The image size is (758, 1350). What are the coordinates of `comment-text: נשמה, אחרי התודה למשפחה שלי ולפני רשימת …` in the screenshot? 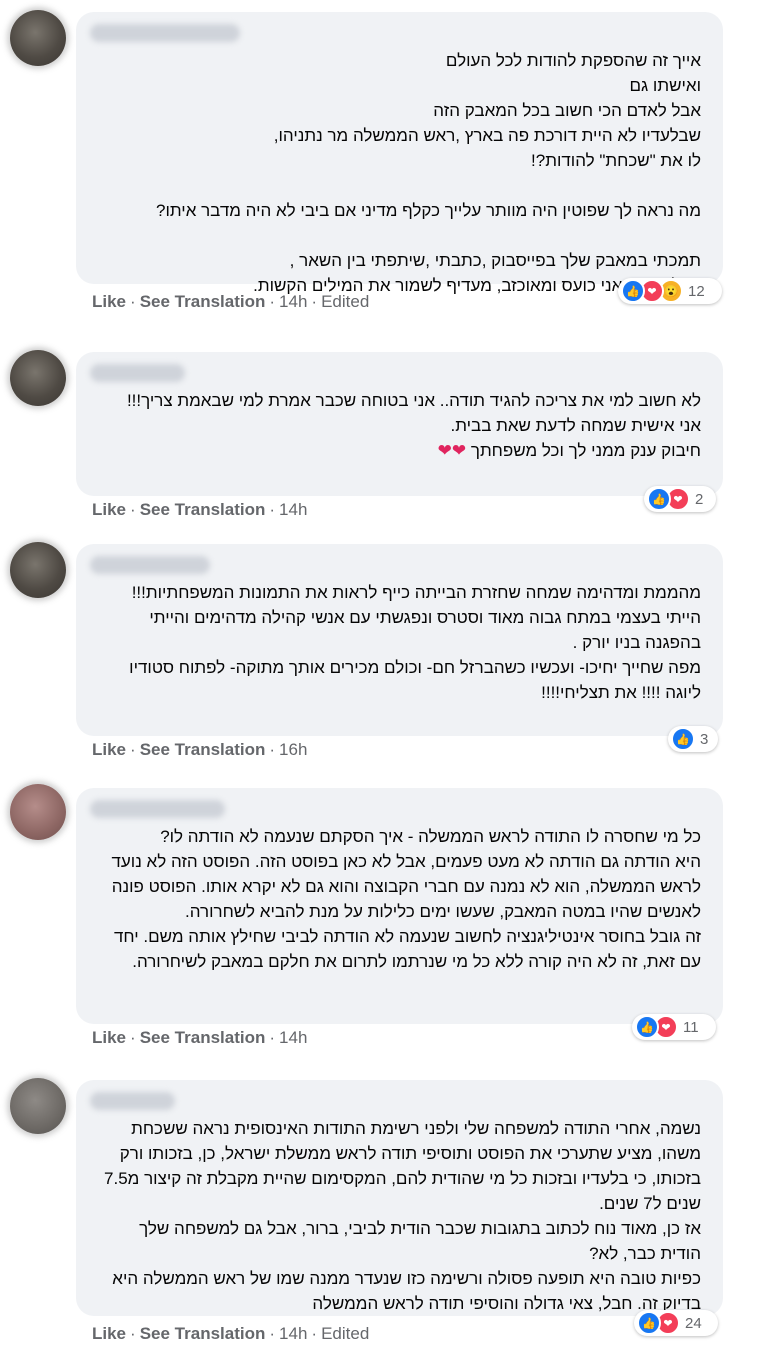 It's located at (402, 1216).